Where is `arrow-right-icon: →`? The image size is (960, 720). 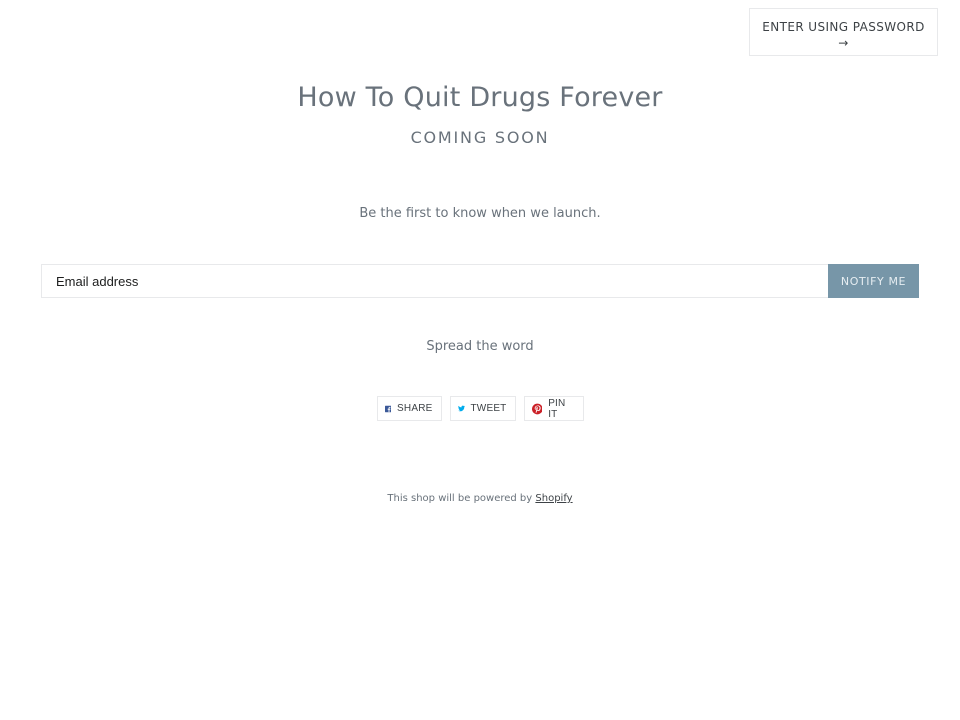
arrow-right-icon: → is located at coordinates (843, 43).